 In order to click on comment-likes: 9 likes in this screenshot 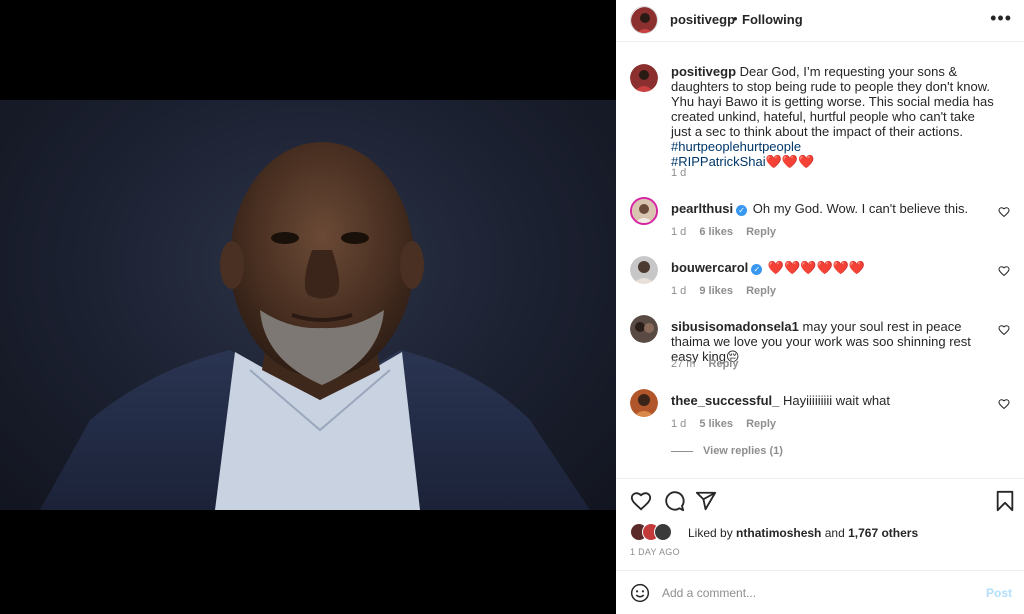, I will do `click(716, 291)`.